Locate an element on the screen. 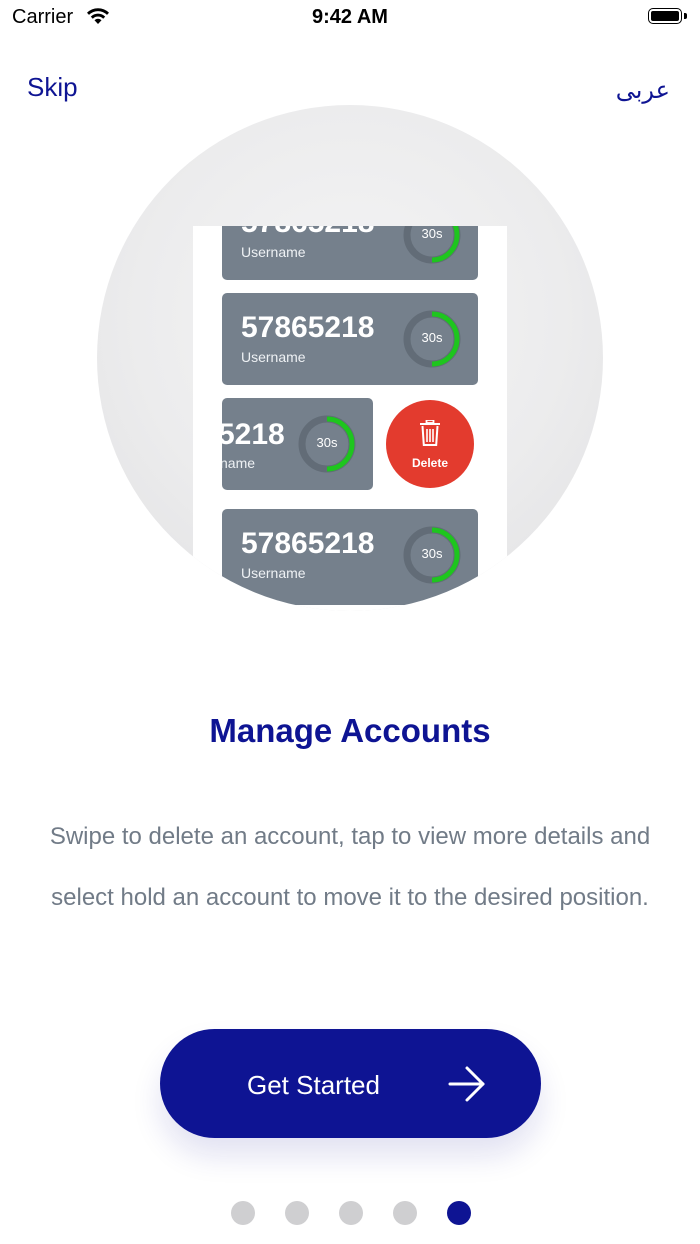 The height and width of the screenshot is (1244, 700). delete-label: Delete is located at coordinates (430, 463).